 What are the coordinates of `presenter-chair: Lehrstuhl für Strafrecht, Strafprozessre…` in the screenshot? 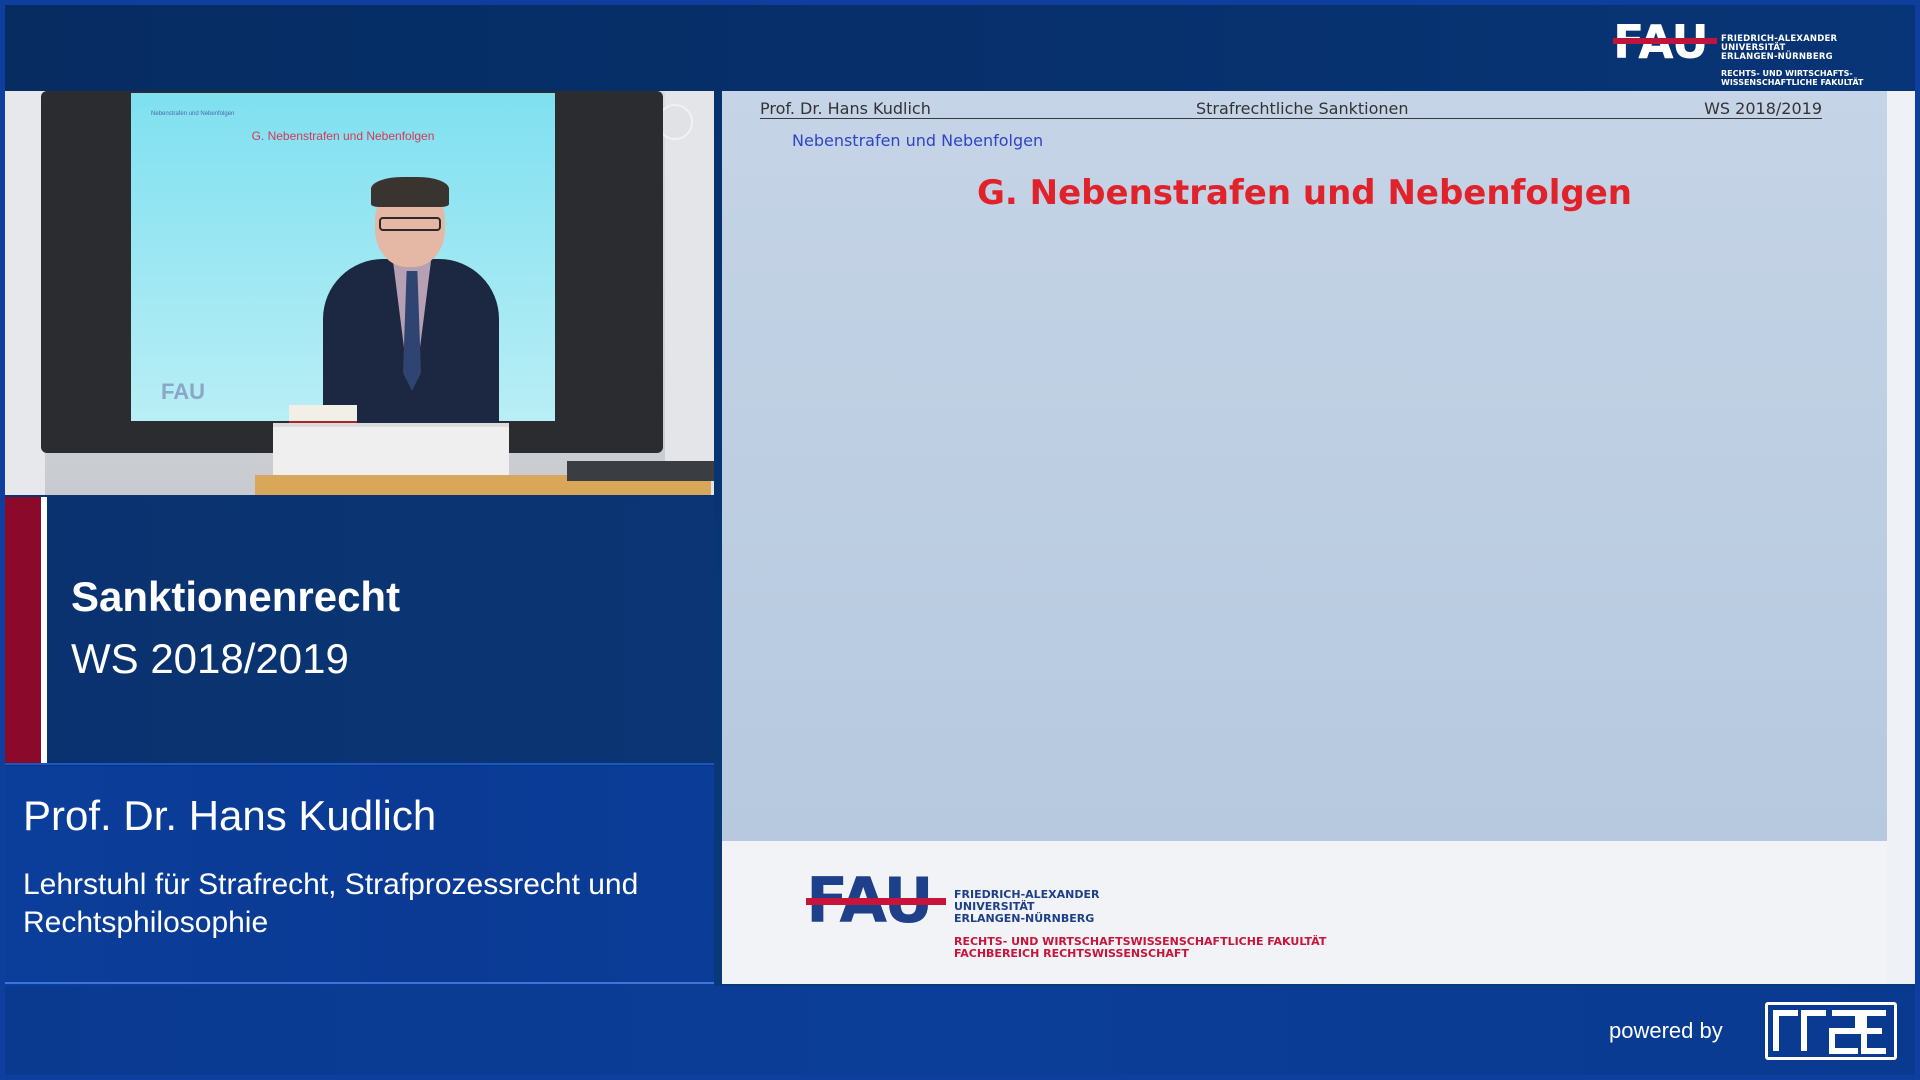 It's located at (331, 903).